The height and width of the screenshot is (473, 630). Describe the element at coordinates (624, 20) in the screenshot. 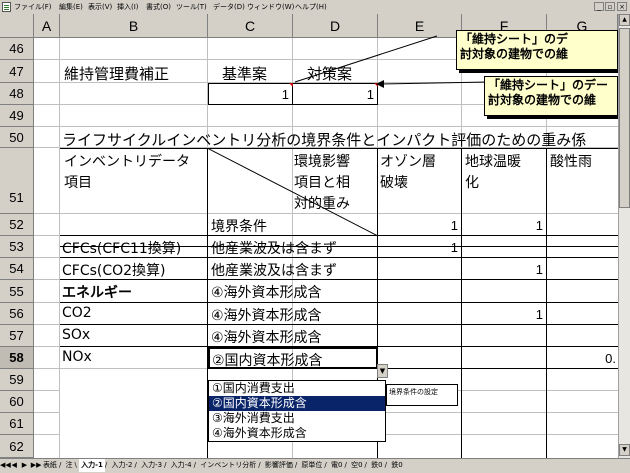

I see `scroll-up-button: ▲` at that location.